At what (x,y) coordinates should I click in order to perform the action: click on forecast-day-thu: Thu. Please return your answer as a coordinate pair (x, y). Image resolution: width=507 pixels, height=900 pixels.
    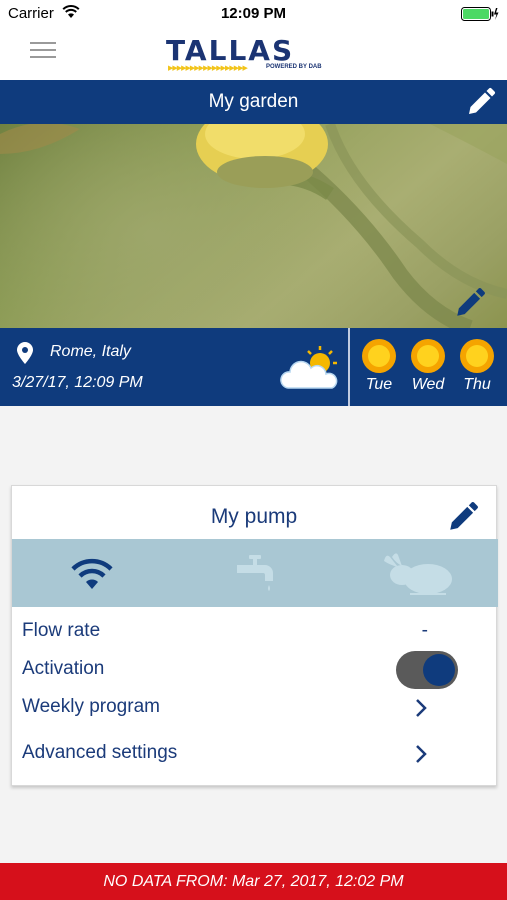
    Looking at the image, I should click on (477, 370).